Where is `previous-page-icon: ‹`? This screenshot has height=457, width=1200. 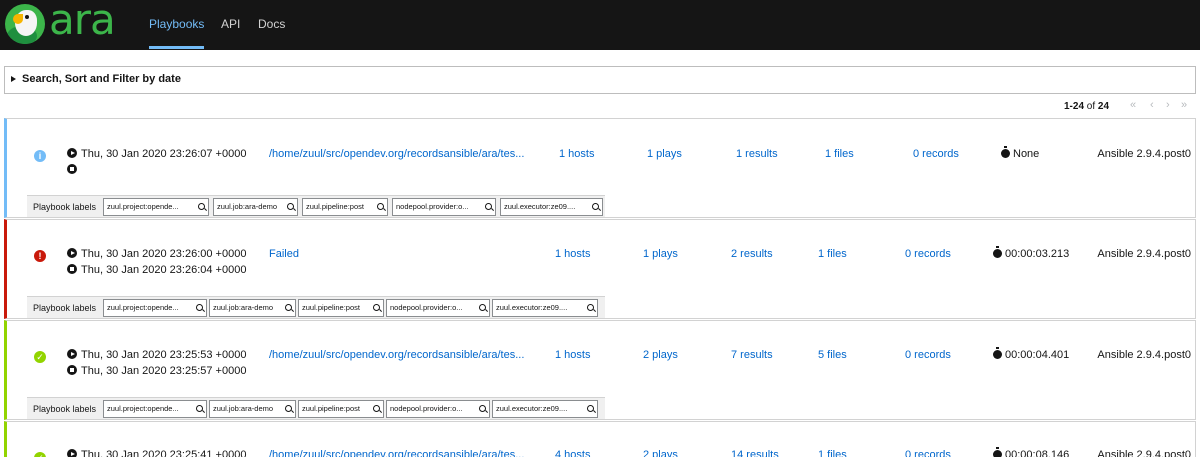 previous-page-icon: ‹ is located at coordinates (1152, 105).